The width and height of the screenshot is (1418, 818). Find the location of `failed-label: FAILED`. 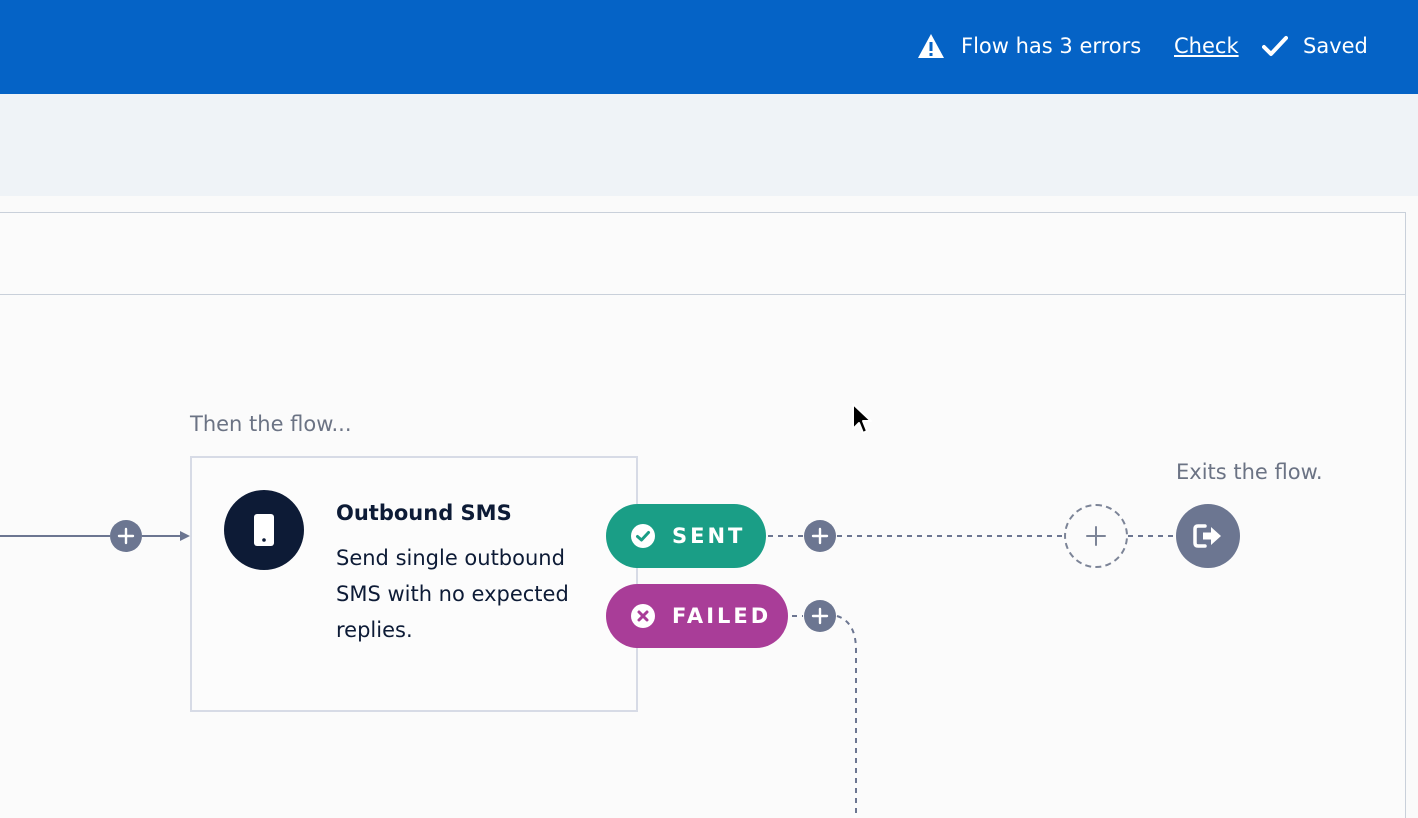

failed-label: FAILED is located at coordinates (722, 616).